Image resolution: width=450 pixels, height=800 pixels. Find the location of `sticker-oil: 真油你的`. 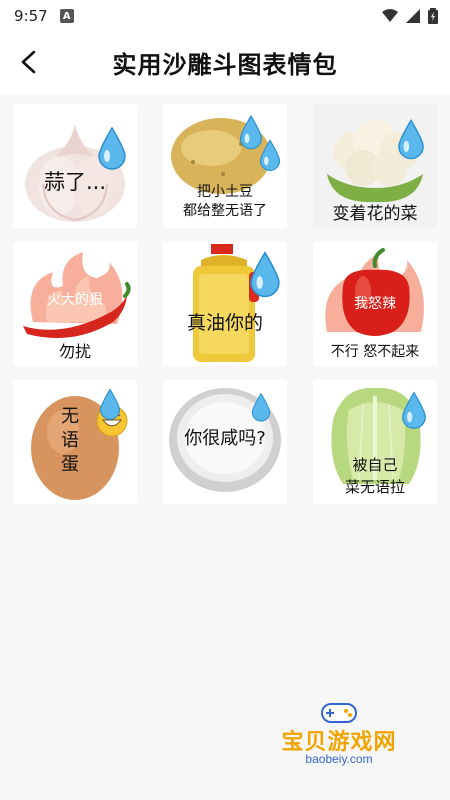

sticker-oil: 真油你的 is located at coordinates (225, 304).